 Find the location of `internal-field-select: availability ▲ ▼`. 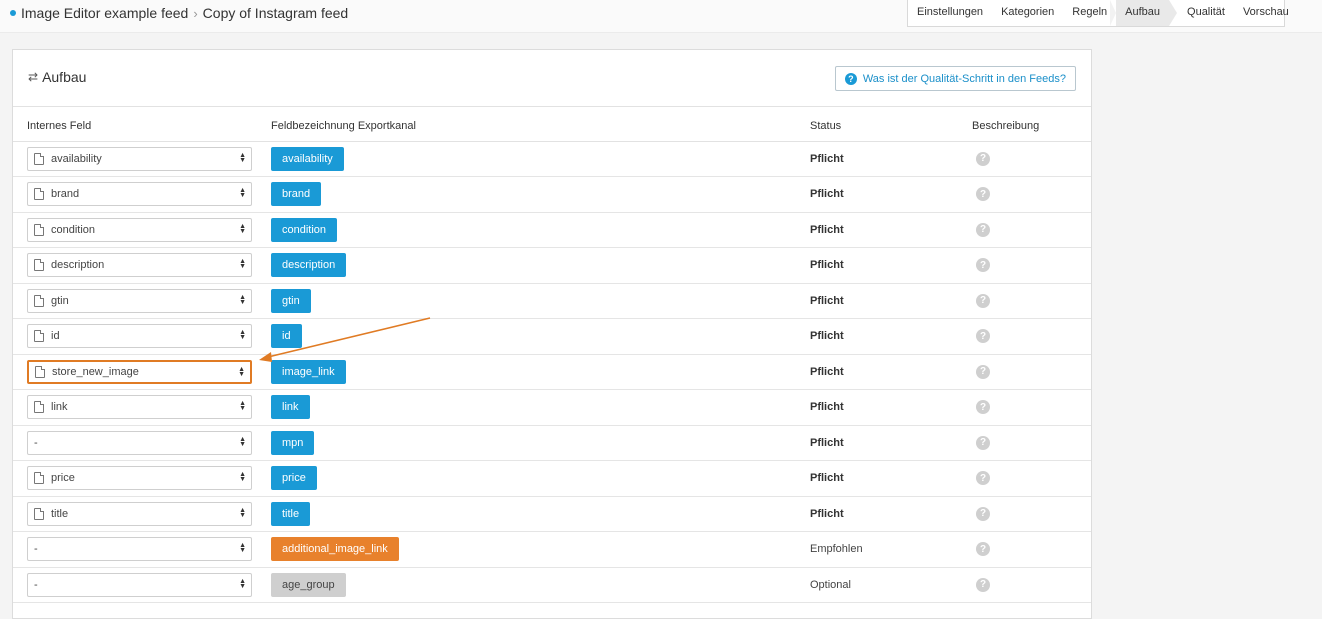

internal-field-select: availability ▲ ▼ is located at coordinates (139, 158).